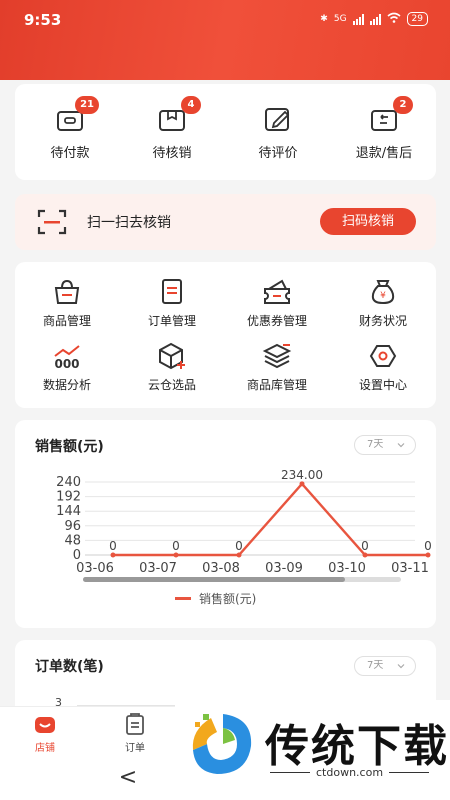 The image size is (450, 800). I want to click on tab-store: 店铺, so click(45, 733).